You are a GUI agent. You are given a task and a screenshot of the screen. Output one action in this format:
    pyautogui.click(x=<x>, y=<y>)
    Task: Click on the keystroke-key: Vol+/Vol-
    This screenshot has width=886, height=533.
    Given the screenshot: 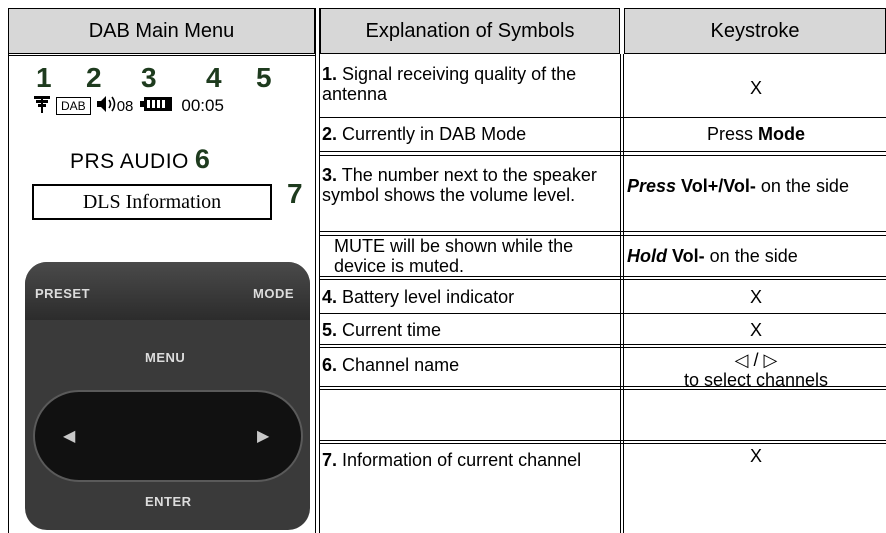 What is the action you would take?
    pyautogui.click(x=716, y=186)
    